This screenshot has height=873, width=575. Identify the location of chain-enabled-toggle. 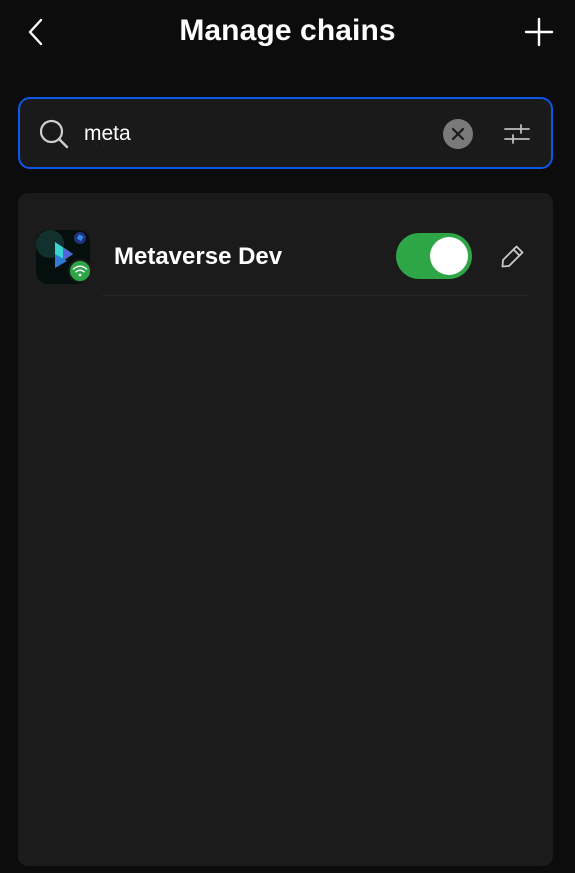
(434, 256).